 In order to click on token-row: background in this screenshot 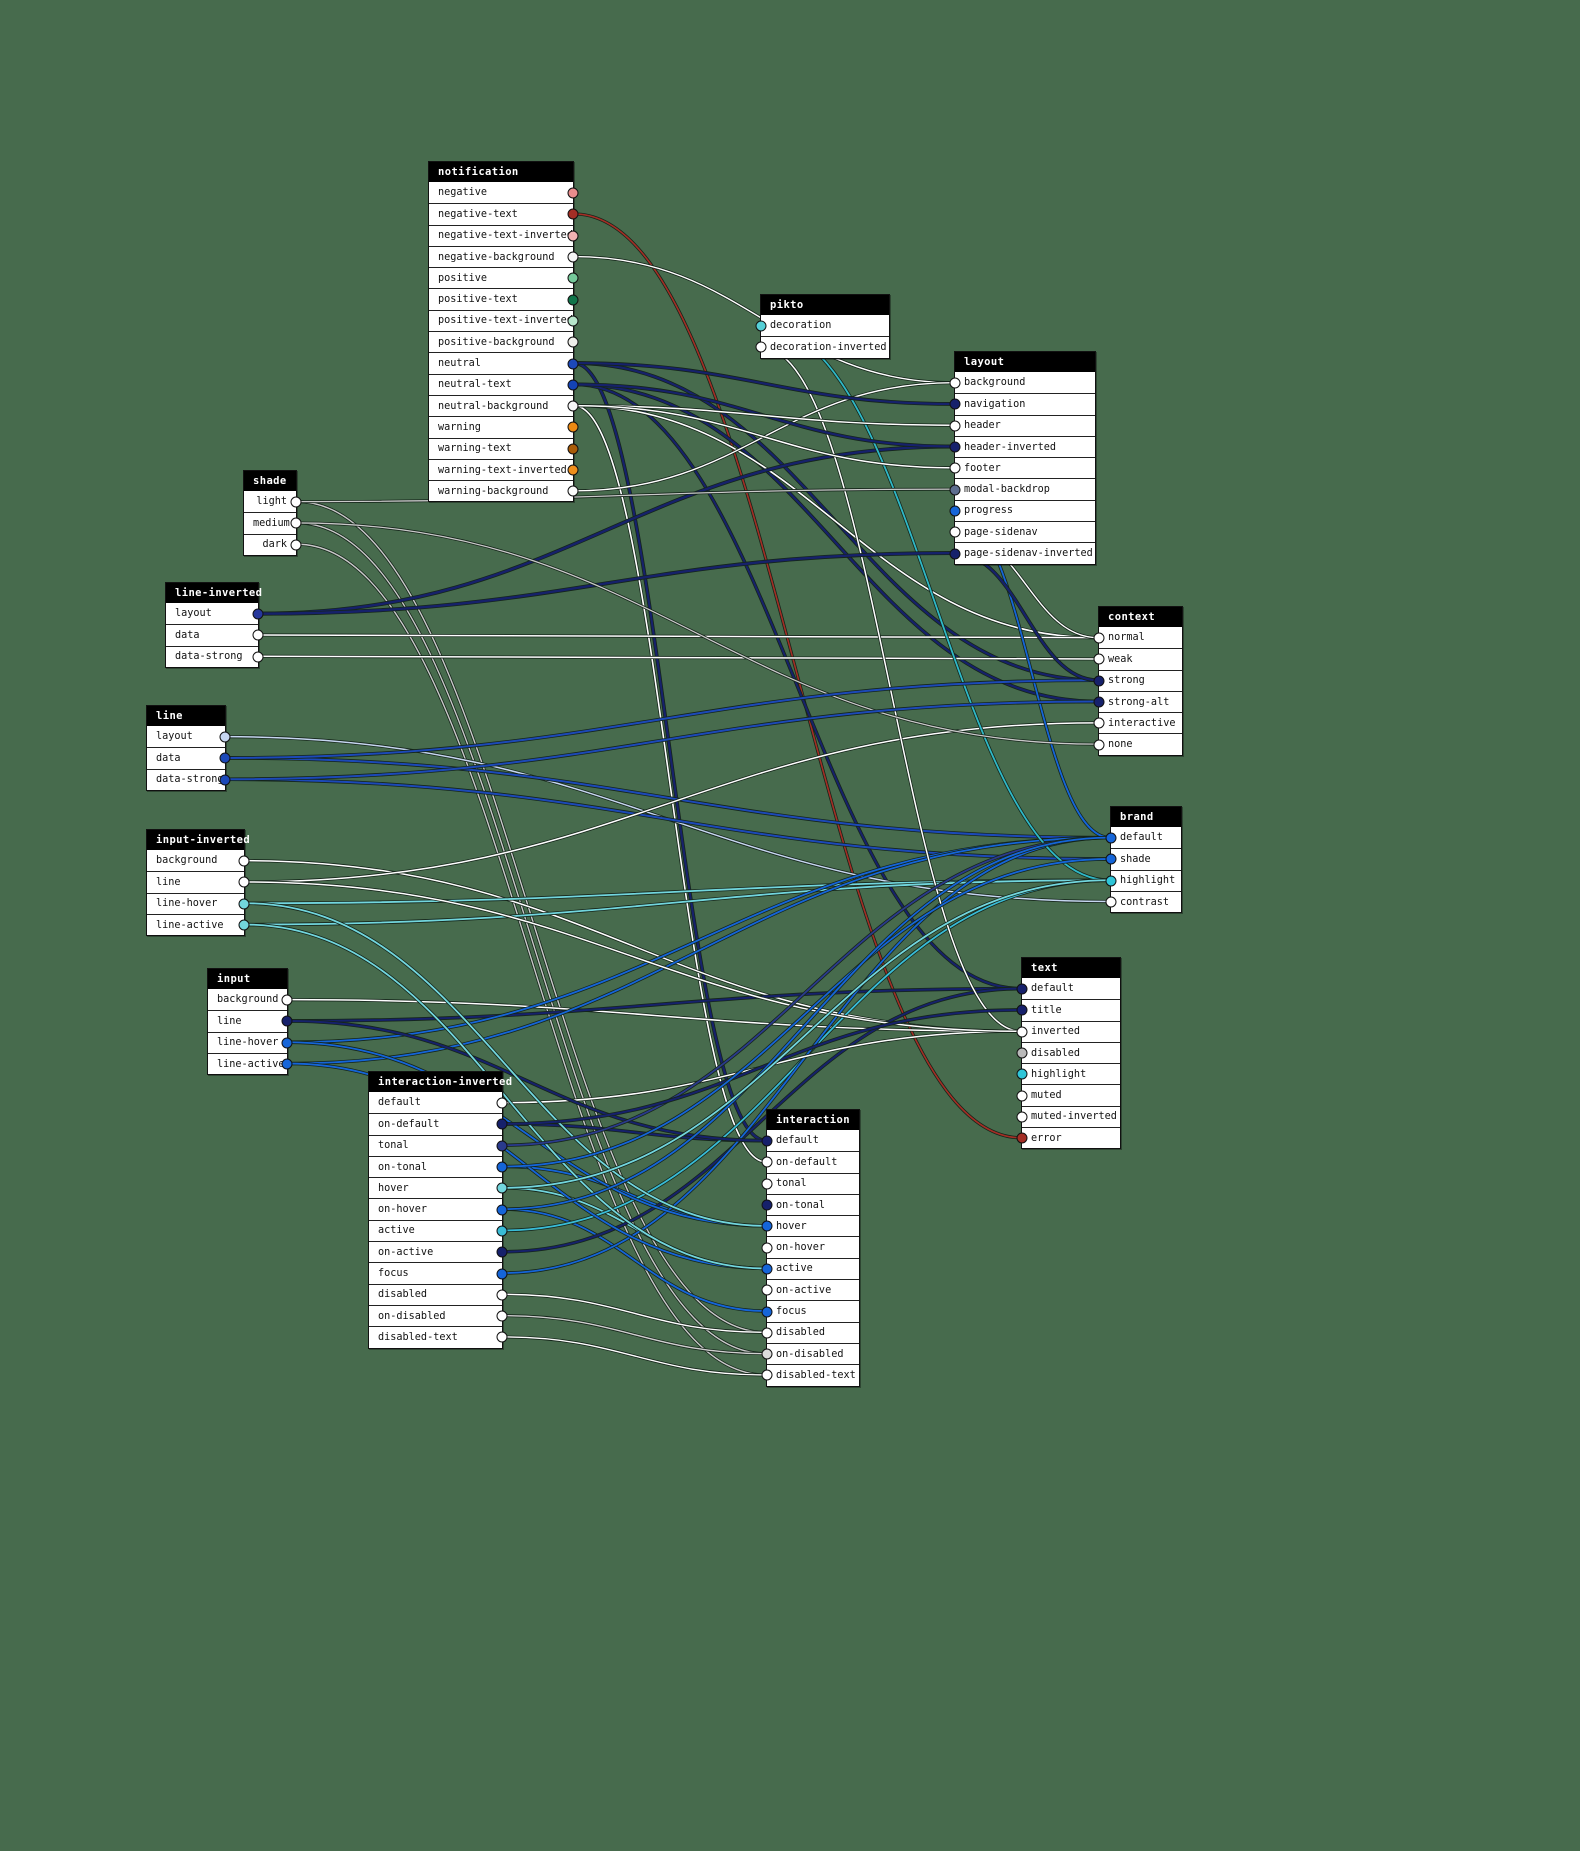, I will do `click(250, 1000)`.